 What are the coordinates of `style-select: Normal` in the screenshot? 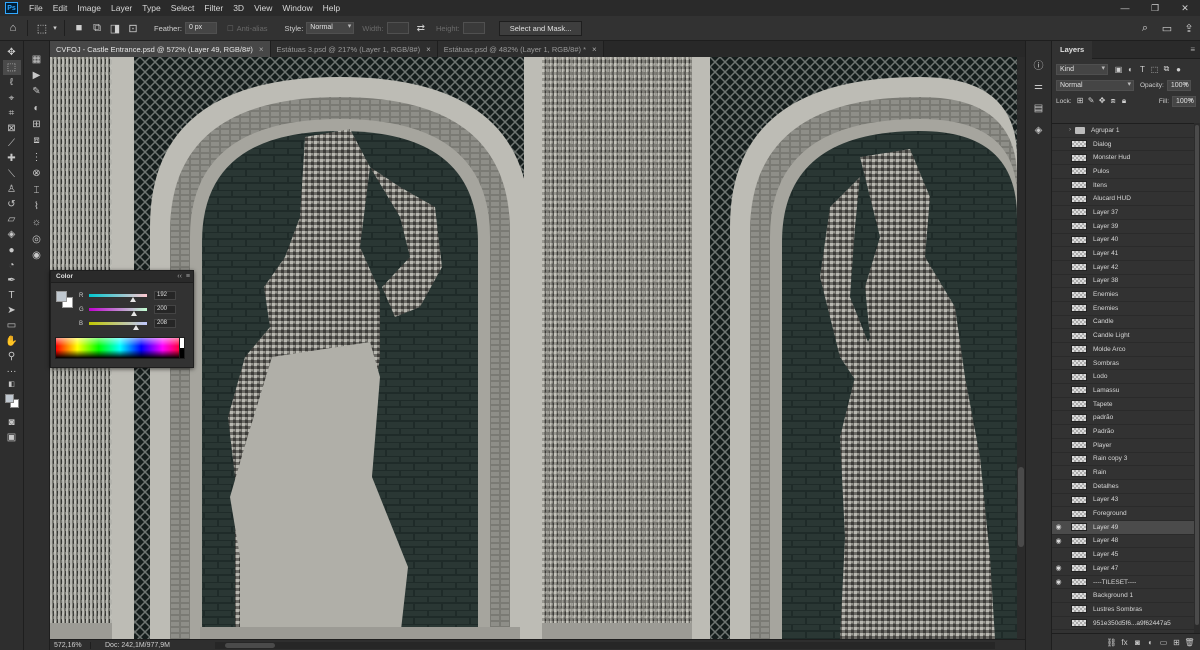 It's located at (330, 28).